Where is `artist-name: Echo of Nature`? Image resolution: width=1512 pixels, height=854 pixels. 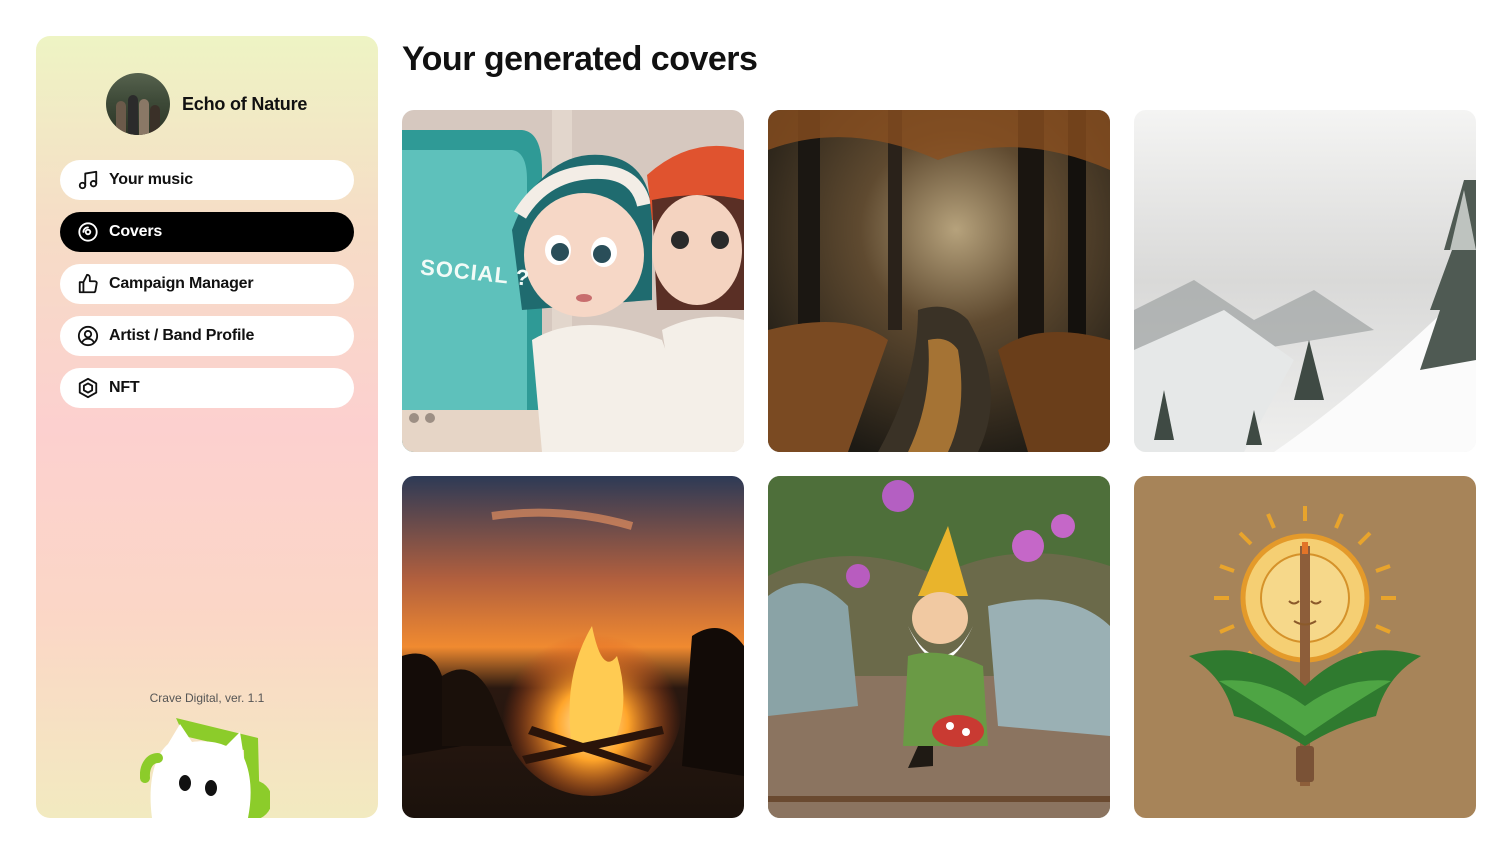
artist-name: Echo of Nature is located at coordinates (245, 103).